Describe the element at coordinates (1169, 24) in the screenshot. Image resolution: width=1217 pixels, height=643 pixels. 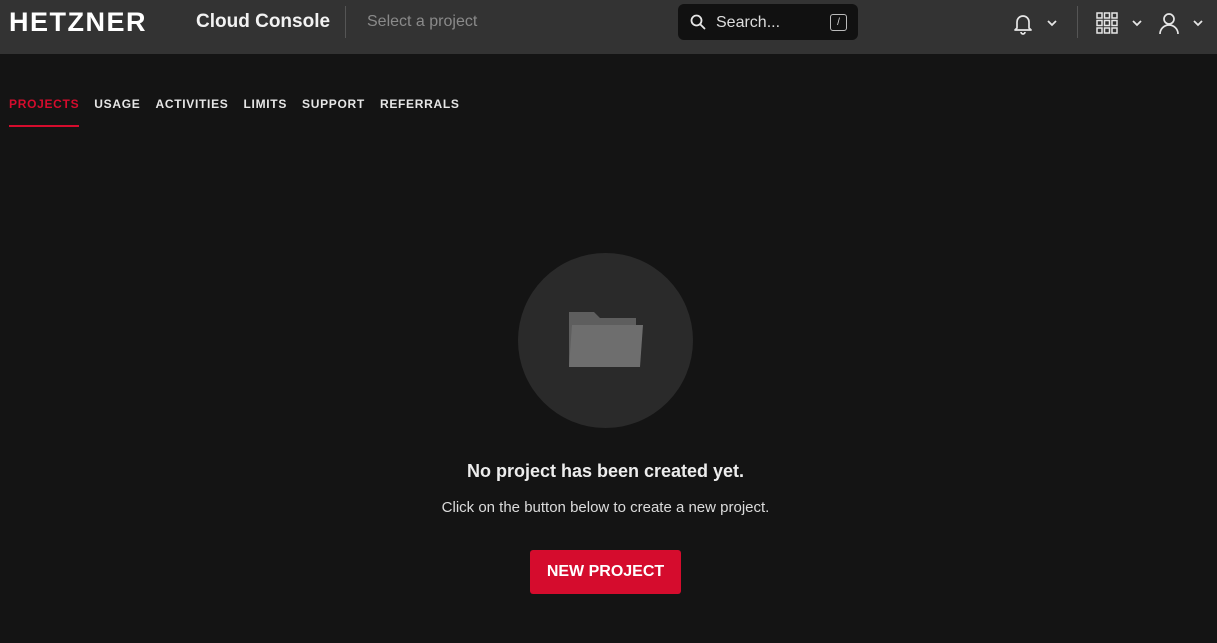
I see `user-icon` at that location.